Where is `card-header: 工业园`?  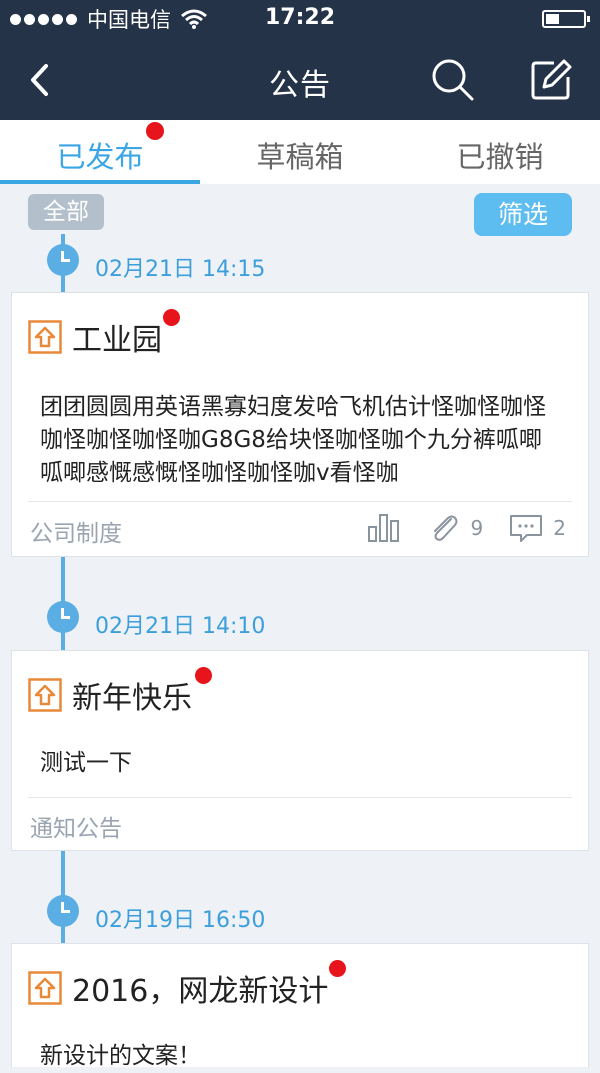
card-header: 工业园 is located at coordinates (104, 334).